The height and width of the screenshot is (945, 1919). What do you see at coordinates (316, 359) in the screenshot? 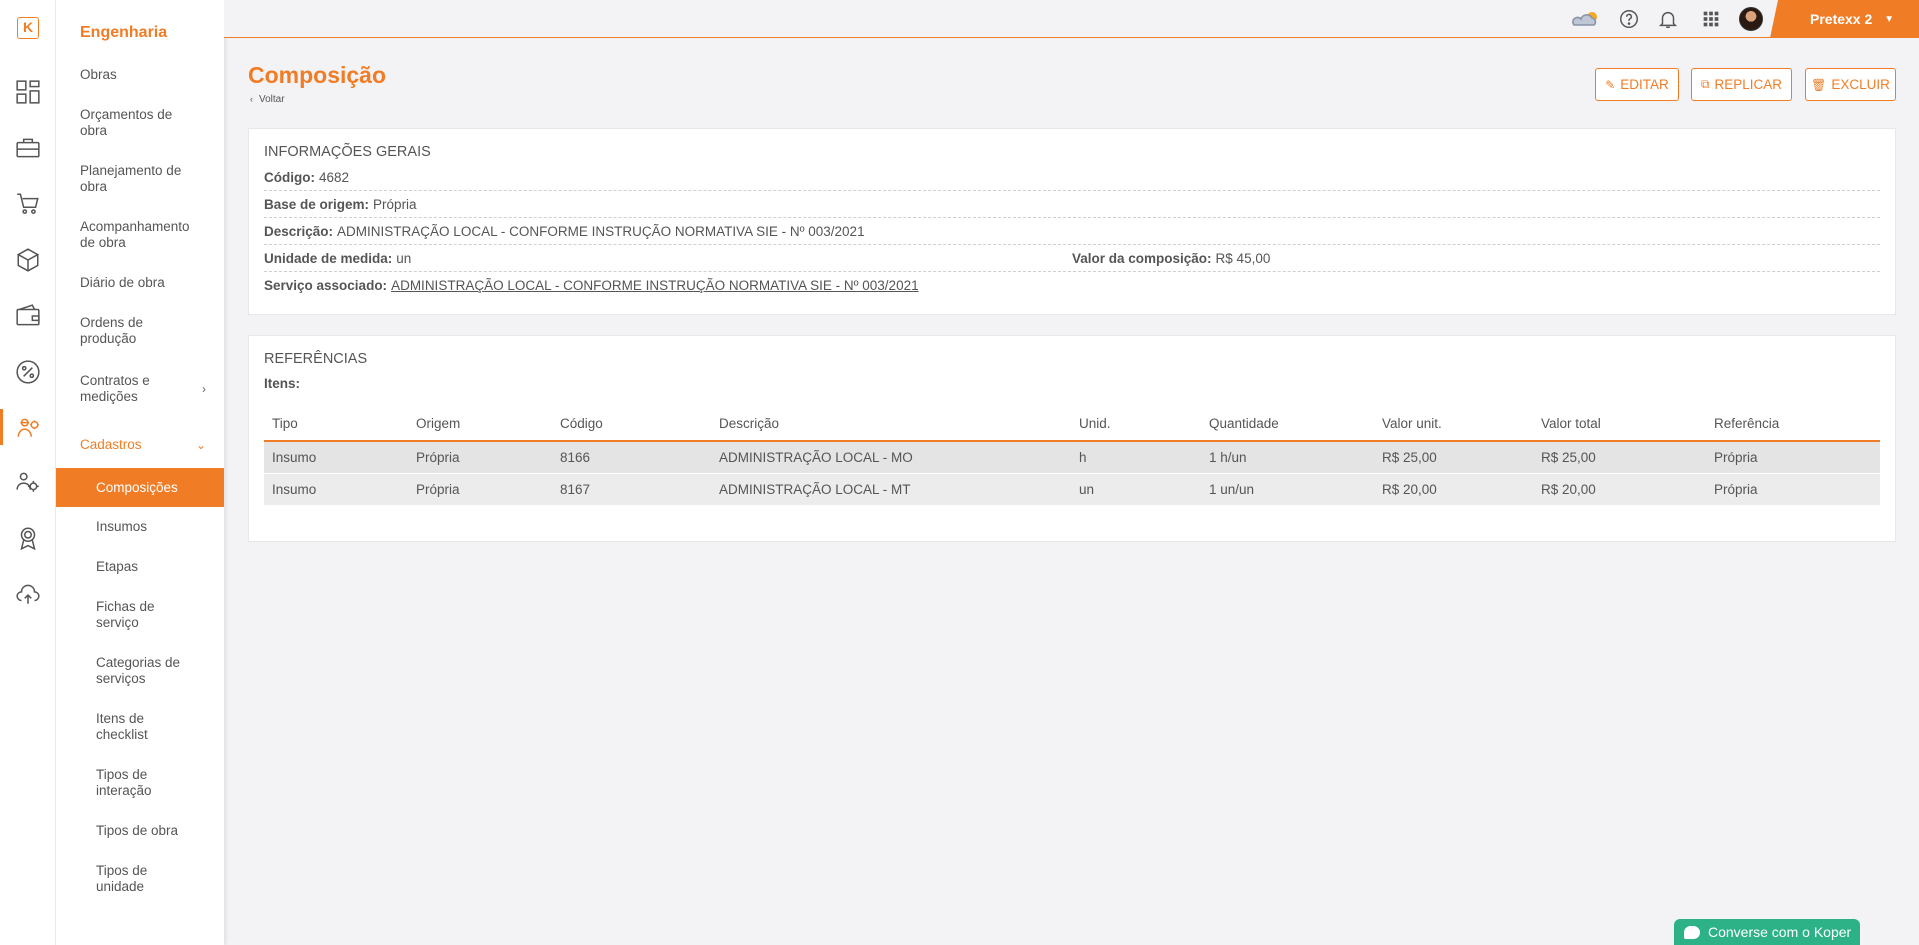
I see `references-title: REFERÊNCIAS` at bounding box center [316, 359].